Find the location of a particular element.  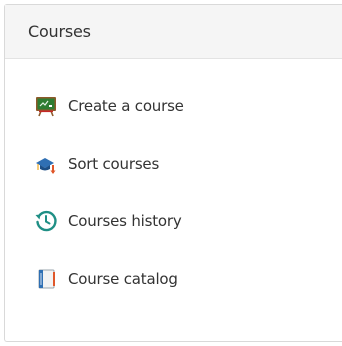

menu-item-create-course: Create a course is located at coordinates (108, 106).